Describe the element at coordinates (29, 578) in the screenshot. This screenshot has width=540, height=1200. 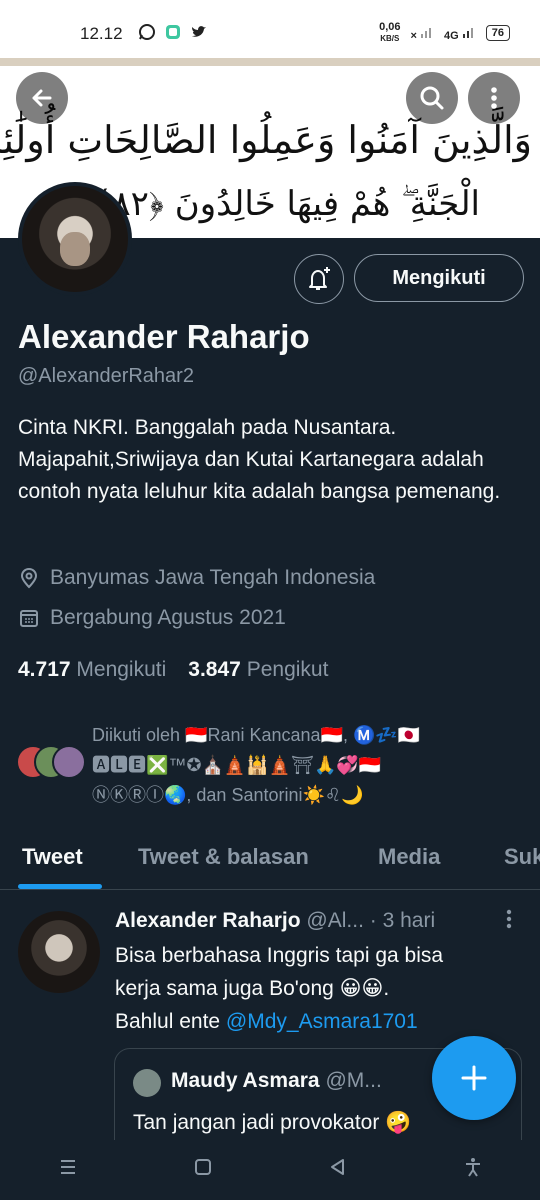
I see `location-pin-icon` at that location.